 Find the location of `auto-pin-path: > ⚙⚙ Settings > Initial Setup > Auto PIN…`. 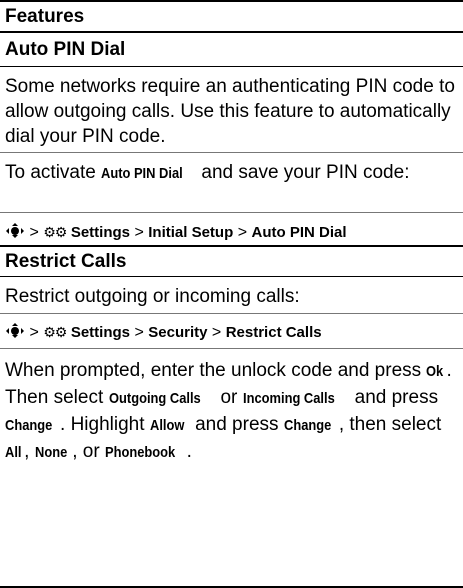

auto-pin-path: > ⚙⚙ Settings > Initial Setup > Auto PIN… is located at coordinates (176, 232).